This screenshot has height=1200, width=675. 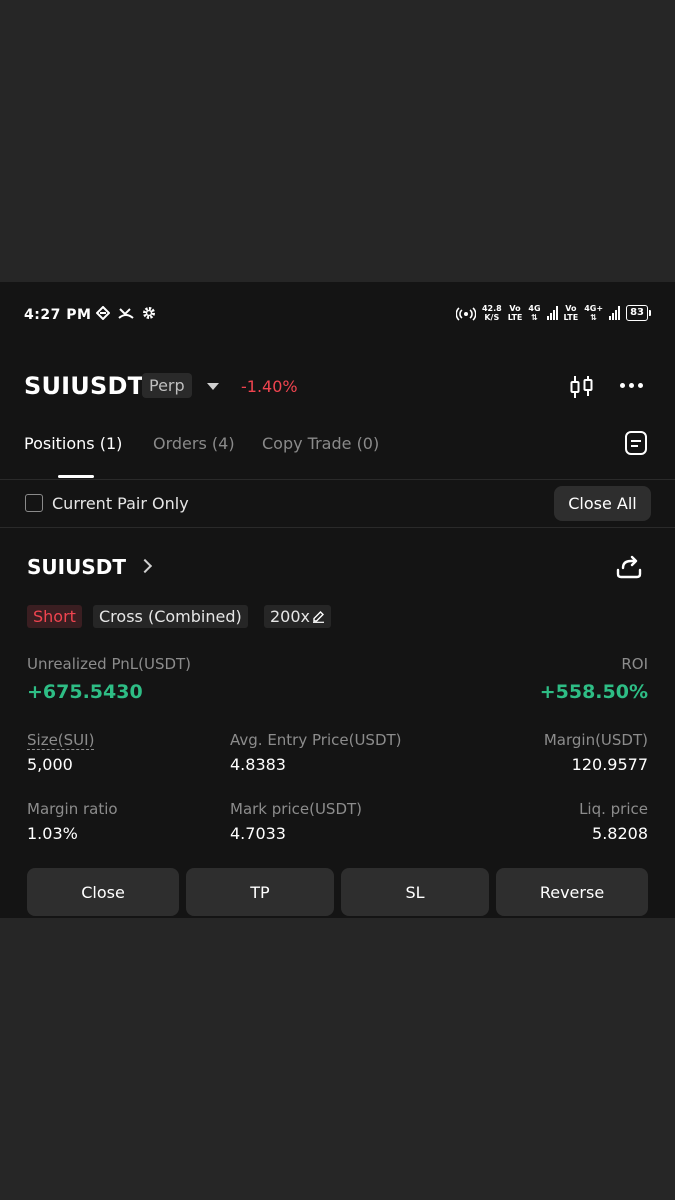 What do you see at coordinates (103, 892) in the screenshot?
I see `close-position-button: Close` at bounding box center [103, 892].